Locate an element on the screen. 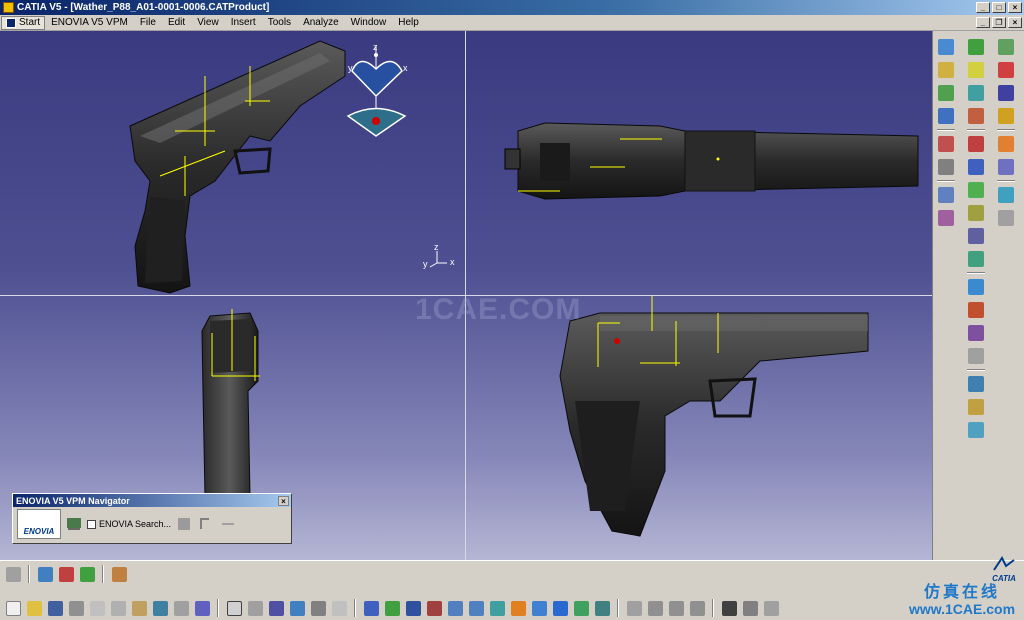 Image resolution: width=1024 pixels, height=620 pixels. menu-edit: Edit is located at coordinates (176, 22).